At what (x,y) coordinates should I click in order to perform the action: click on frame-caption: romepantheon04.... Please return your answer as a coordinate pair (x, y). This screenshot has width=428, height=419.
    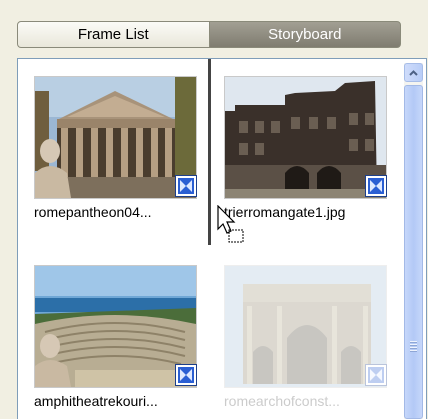
    Looking at the image, I should click on (93, 212).